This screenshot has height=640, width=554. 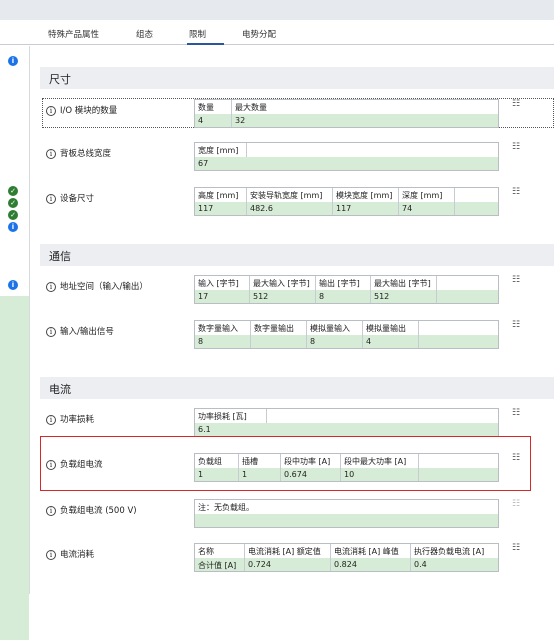 I want to click on table-header: 模拟量输入, so click(x=335, y=328).